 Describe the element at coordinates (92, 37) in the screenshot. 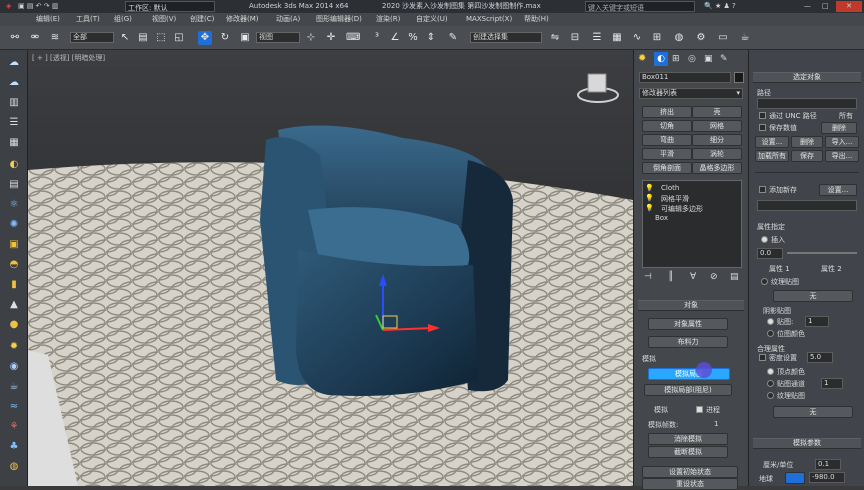

I see `selection-filter-dropdown: 全部` at that location.